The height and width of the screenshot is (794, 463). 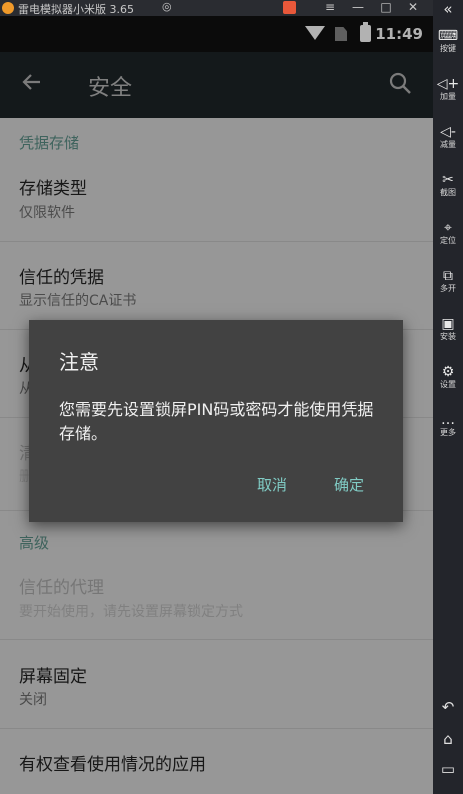 I want to click on sidebar-item-label: 更多, so click(x=448, y=432).